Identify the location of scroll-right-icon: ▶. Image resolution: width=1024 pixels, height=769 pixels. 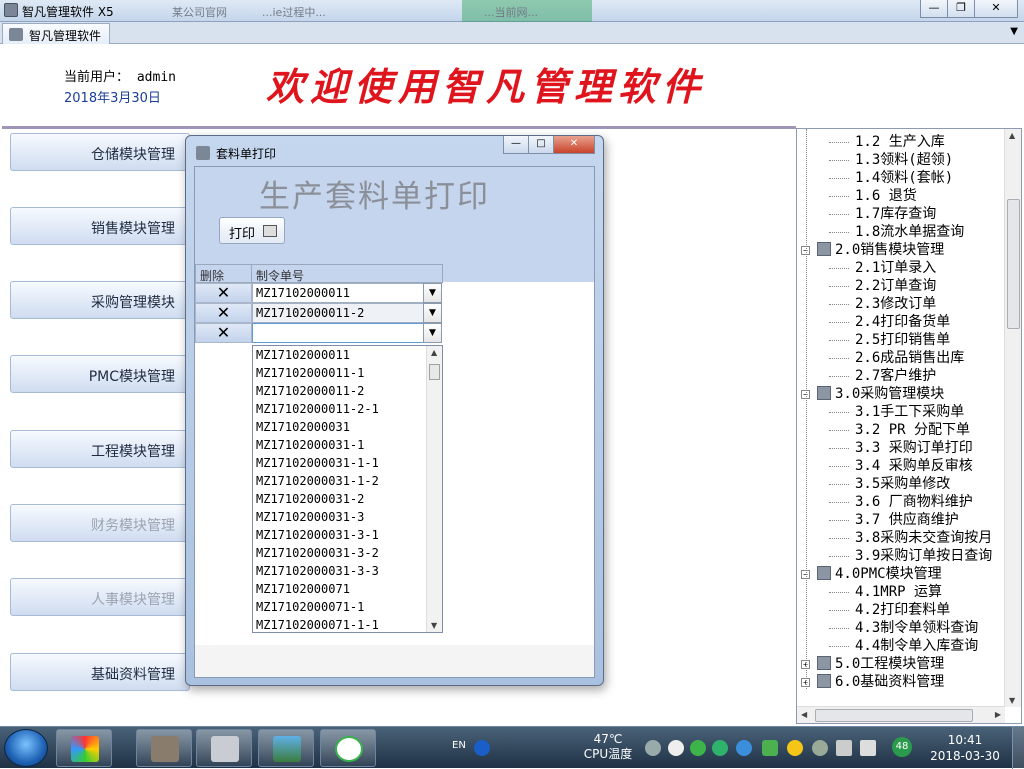
(998, 714).